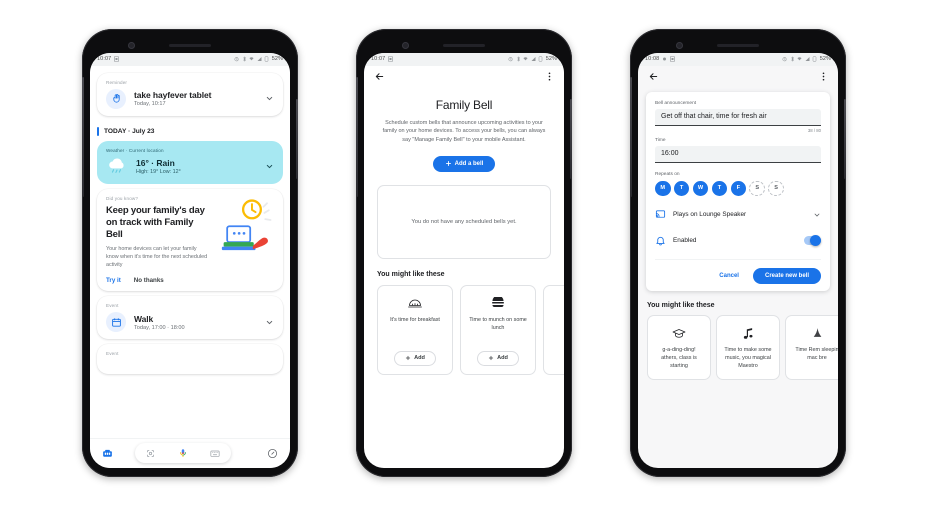  Describe the element at coordinates (117, 59) in the screenshot. I see `sim-icon` at that location.